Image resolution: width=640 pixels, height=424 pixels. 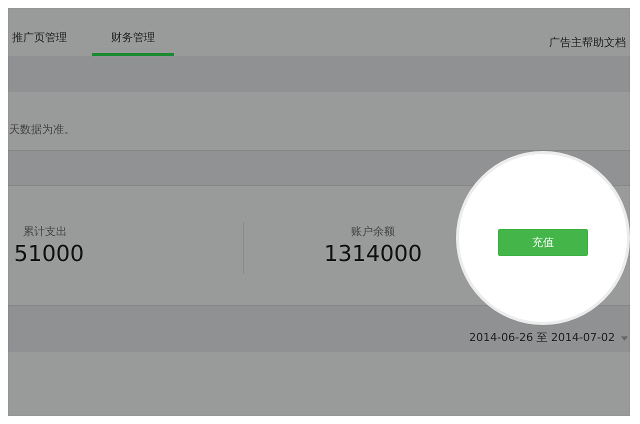 What do you see at coordinates (42, 129) in the screenshot?
I see `notice-text: 天数据为准。` at bounding box center [42, 129].